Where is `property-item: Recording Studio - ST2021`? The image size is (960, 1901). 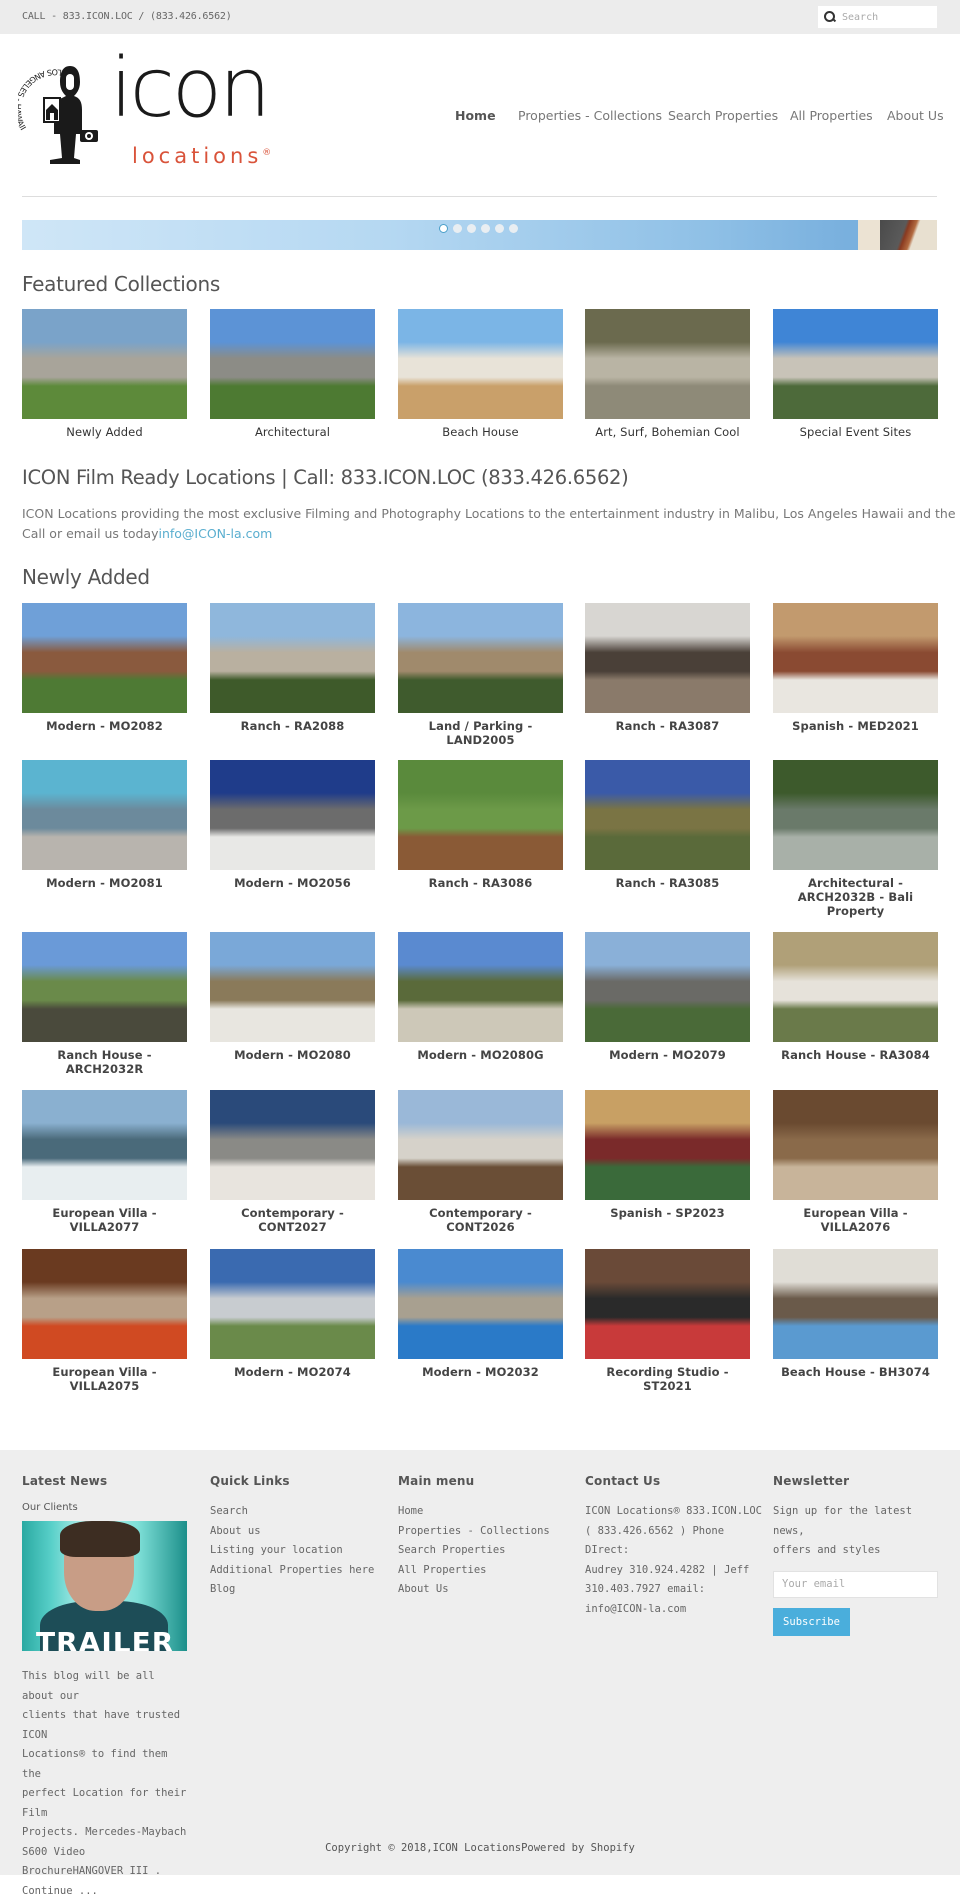 property-item: Recording Studio - ST2021 is located at coordinates (667, 1321).